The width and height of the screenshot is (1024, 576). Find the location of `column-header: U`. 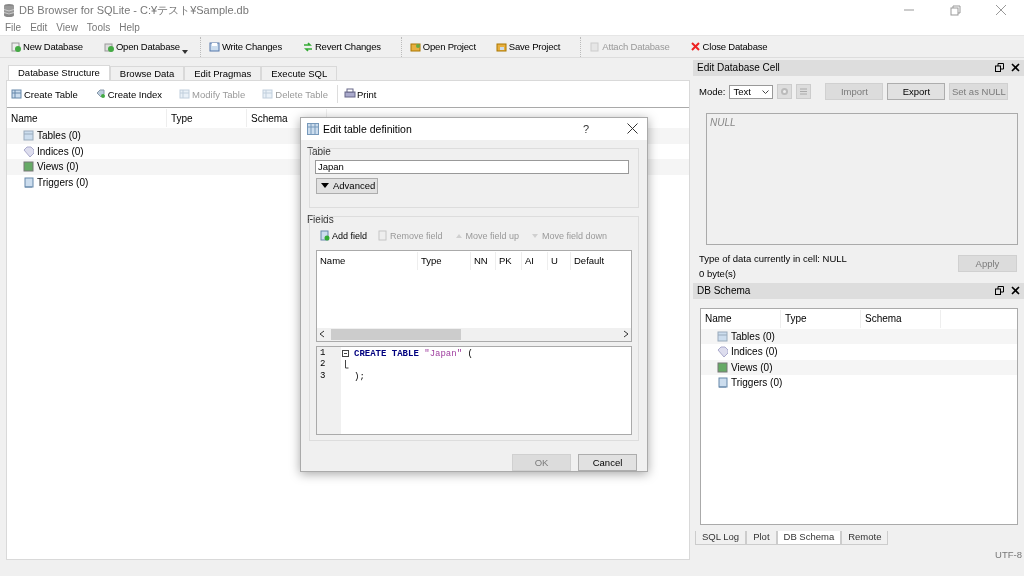

column-header: U is located at coordinates (559, 260).